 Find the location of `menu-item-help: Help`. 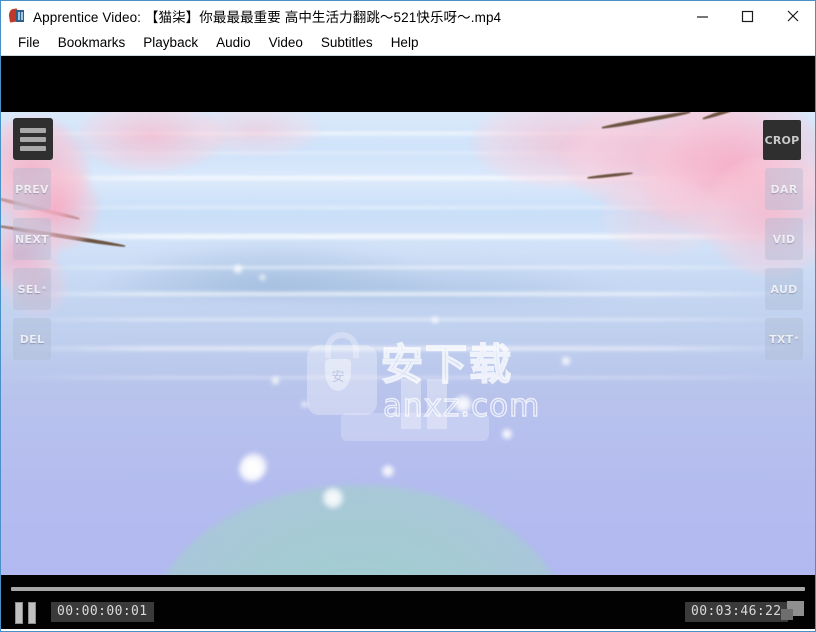

menu-item-help: Help is located at coordinates (405, 43).